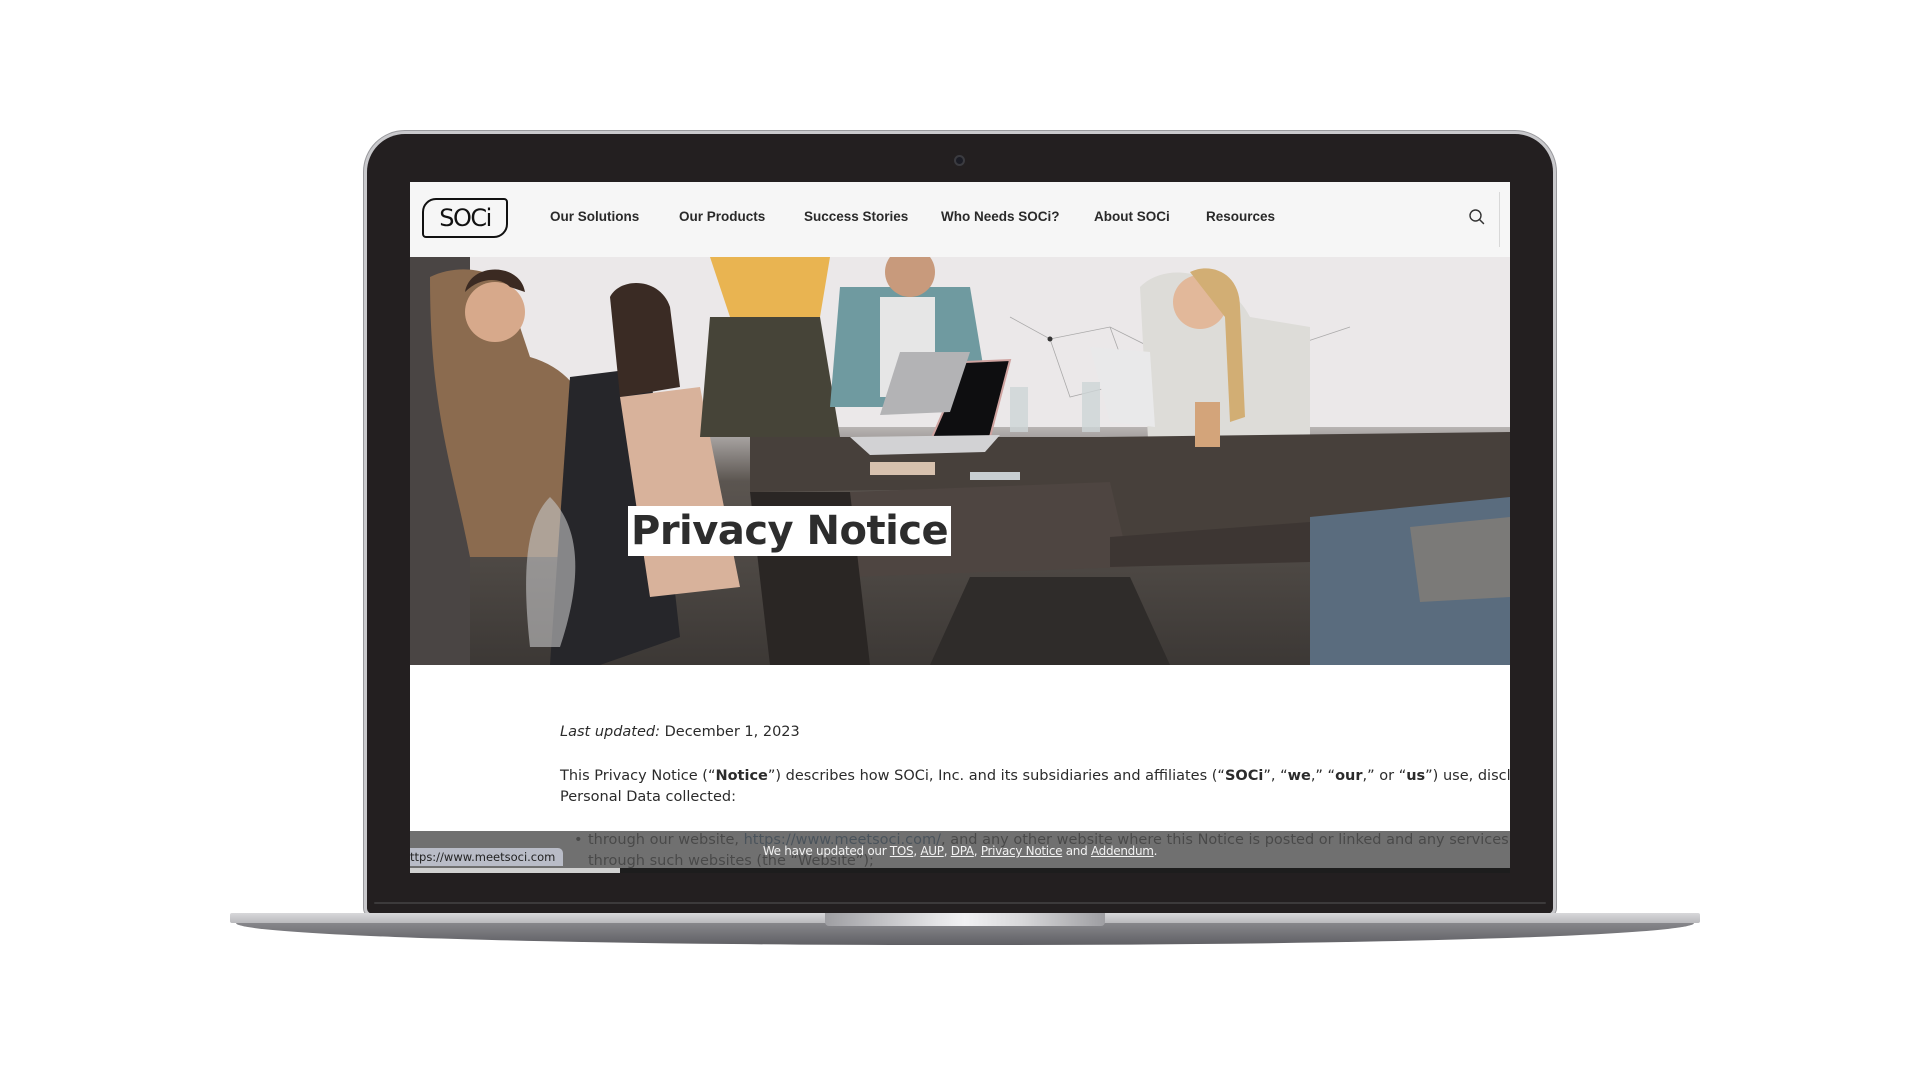 This screenshot has width=1920, height=1080. I want to click on search-icon, so click(1477, 217).